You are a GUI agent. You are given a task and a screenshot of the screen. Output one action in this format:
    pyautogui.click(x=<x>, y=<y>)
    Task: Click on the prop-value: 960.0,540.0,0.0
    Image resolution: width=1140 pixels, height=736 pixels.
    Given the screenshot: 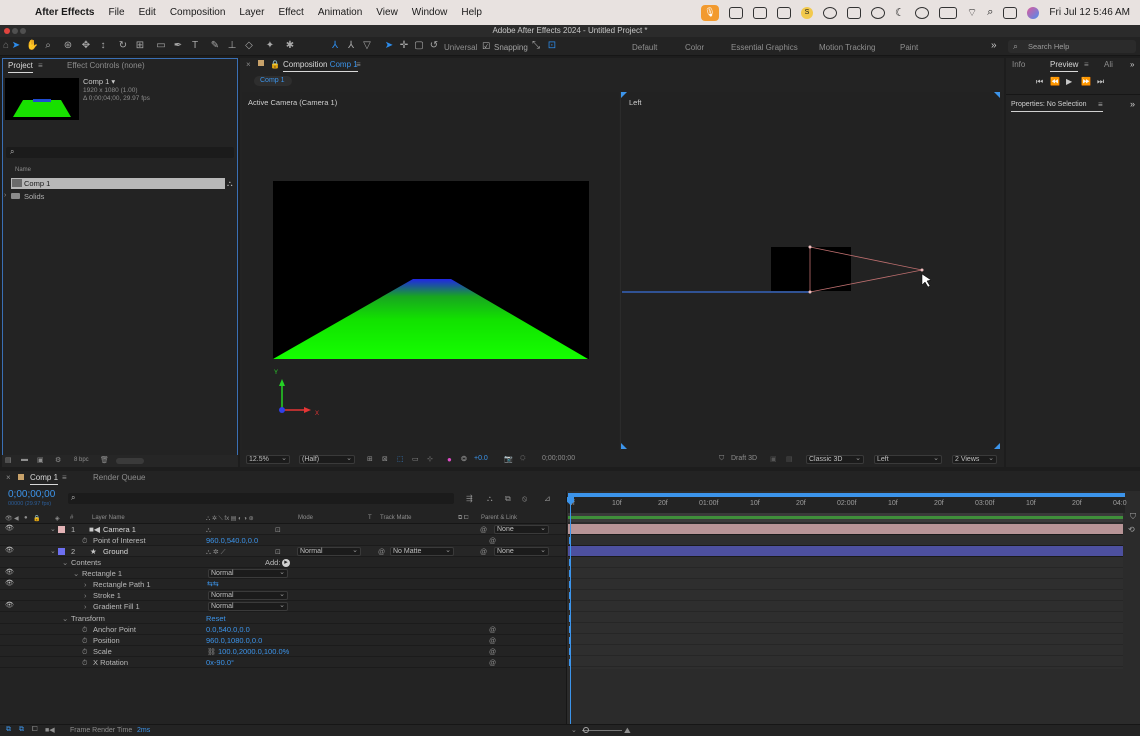 What is the action you would take?
    pyautogui.click(x=232, y=540)
    